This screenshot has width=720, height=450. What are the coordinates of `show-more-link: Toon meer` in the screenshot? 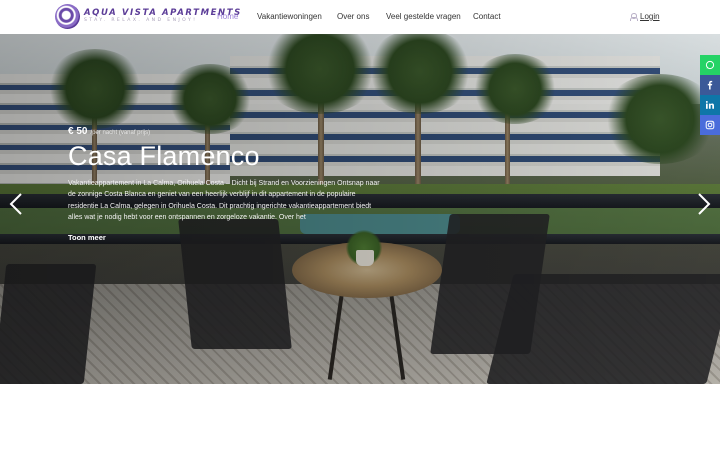 It's located at (87, 237).